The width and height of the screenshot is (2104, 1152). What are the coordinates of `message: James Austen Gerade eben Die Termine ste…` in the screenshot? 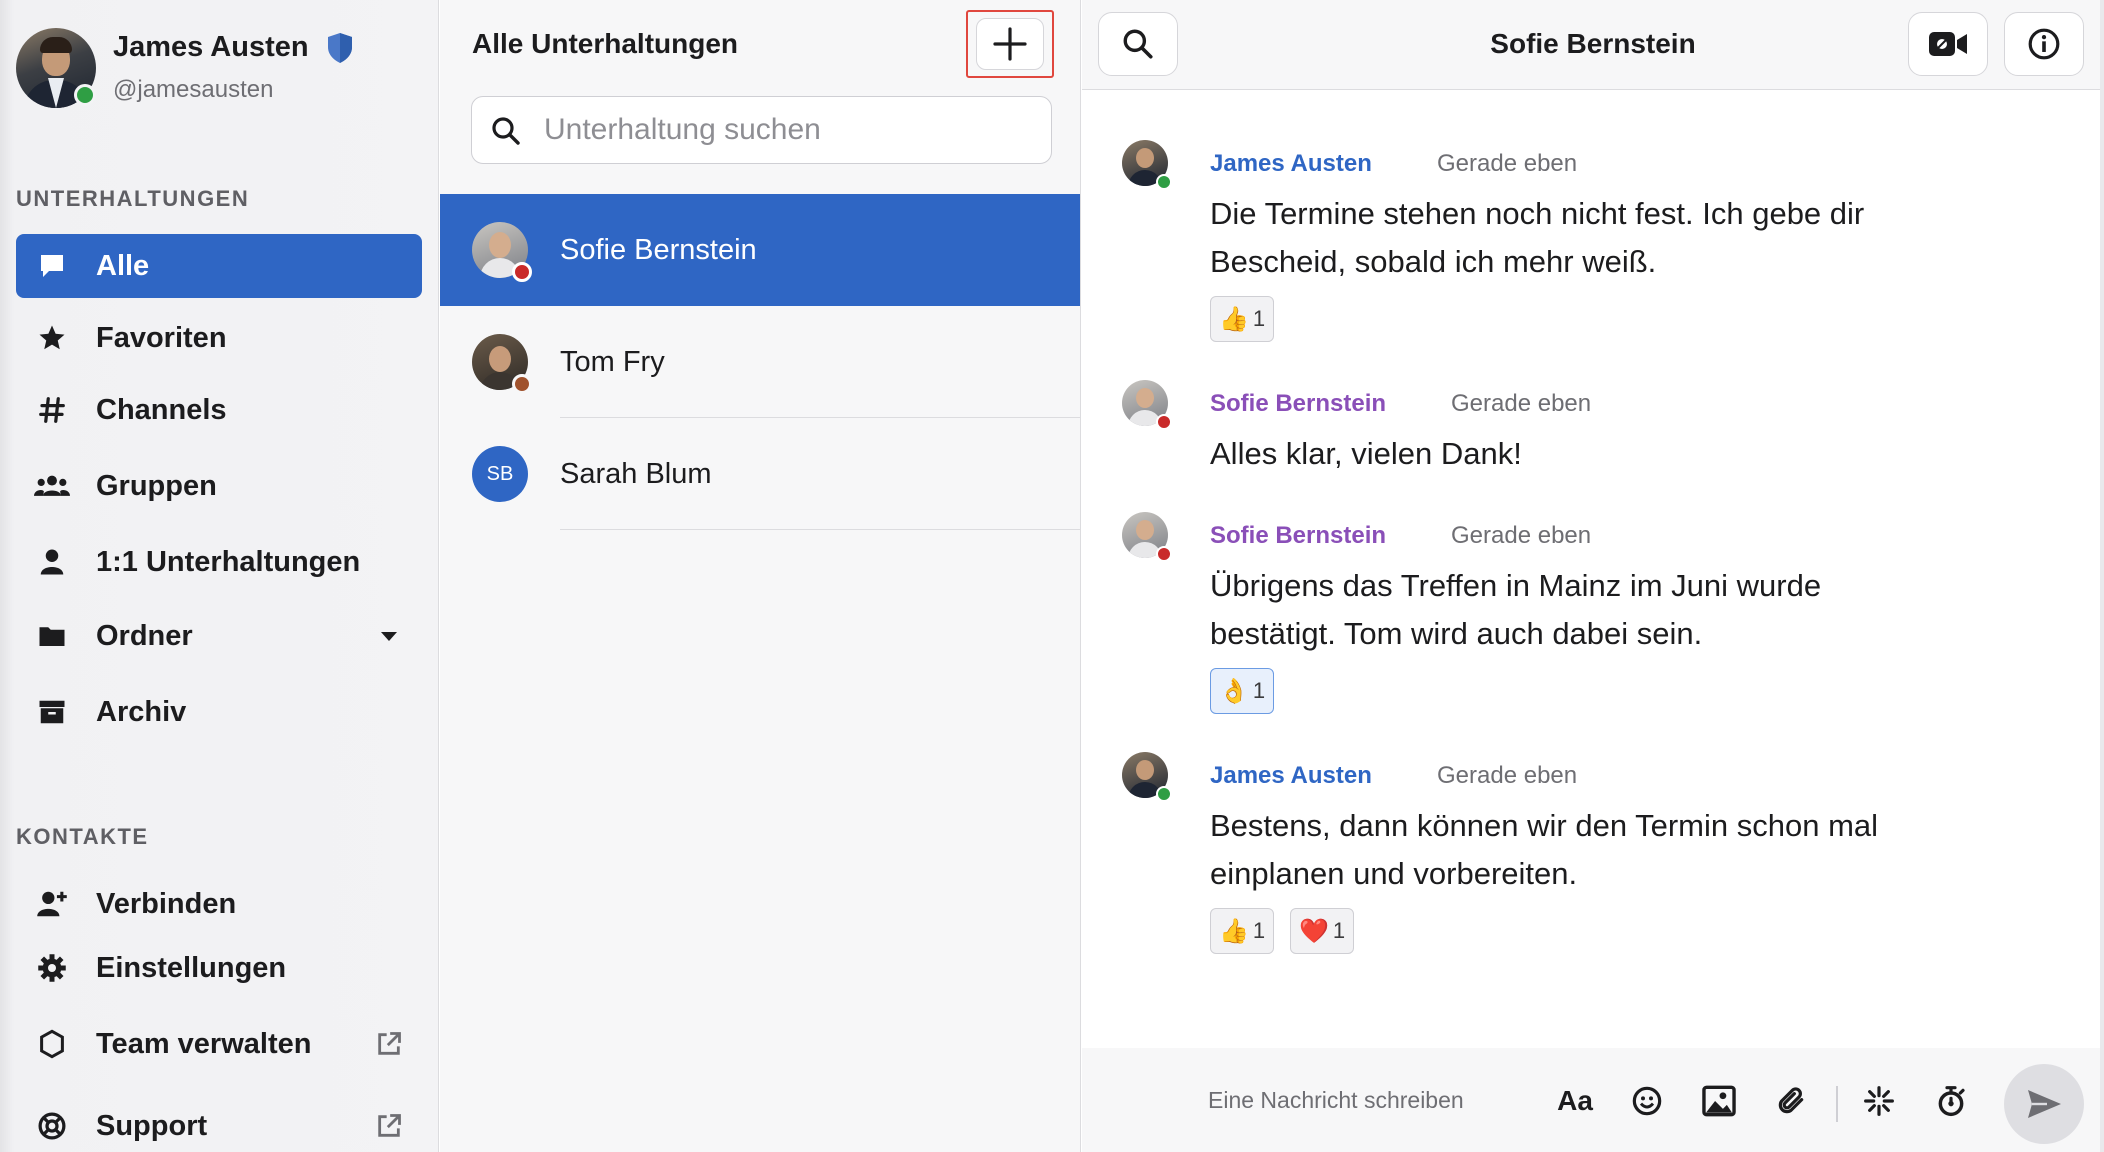 It's located at (1572, 245).